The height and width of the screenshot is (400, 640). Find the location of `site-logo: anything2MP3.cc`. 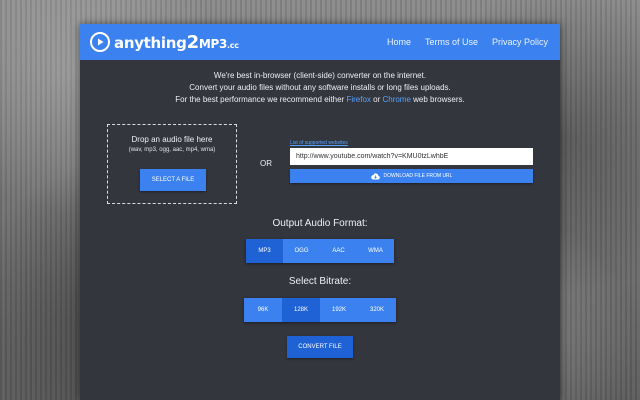

site-logo: anything2MP3.cc is located at coordinates (164, 42).